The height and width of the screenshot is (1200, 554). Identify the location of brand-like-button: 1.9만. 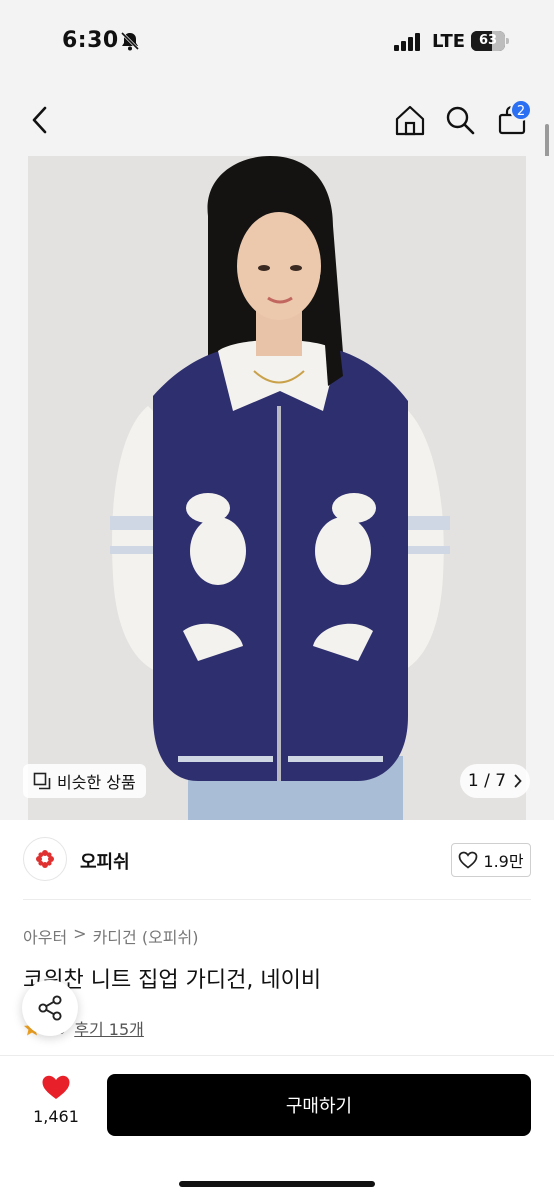
(491, 860).